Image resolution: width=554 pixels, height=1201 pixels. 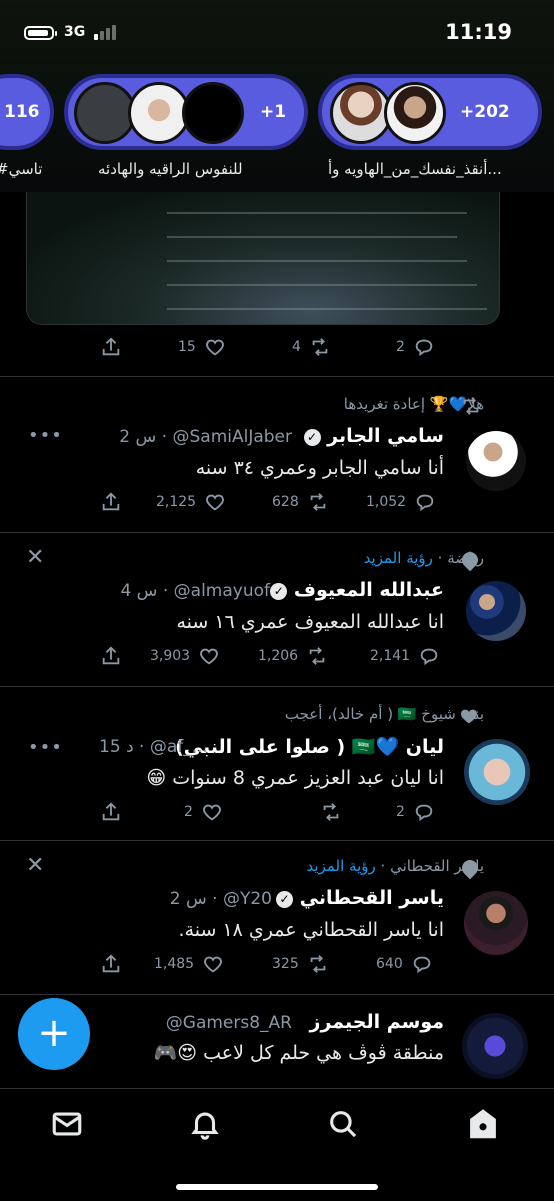 What do you see at coordinates (275, 349) in the screenshot?
I see `tweet-actions: 15 4 2` at bounding box center [275, 349].